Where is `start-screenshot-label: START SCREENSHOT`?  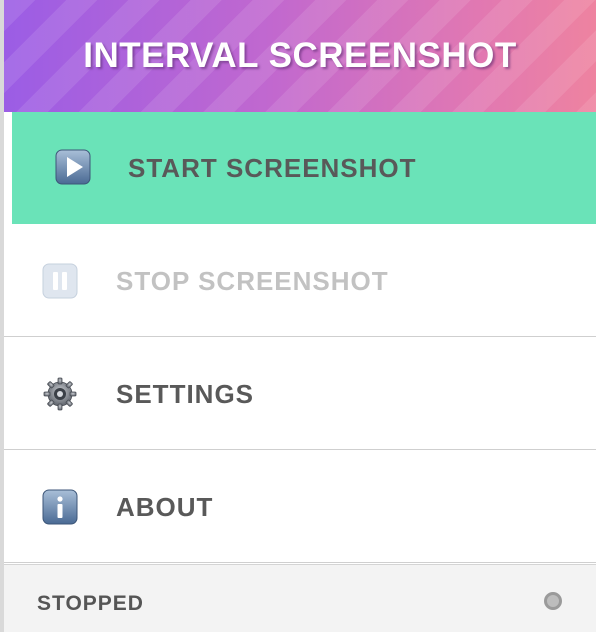
start-screenshot-label: START SCREENSHOT is located at coordinates (272, 168).